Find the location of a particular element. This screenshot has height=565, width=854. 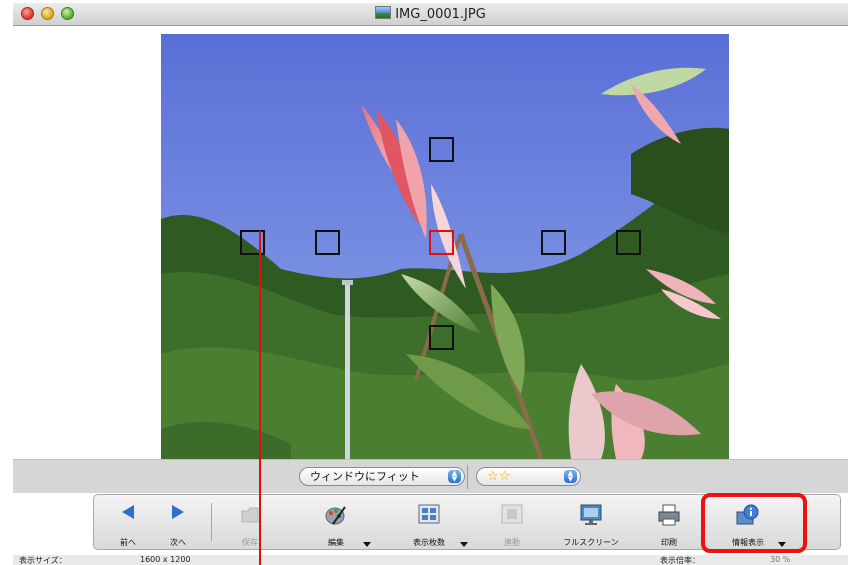

fit-to-window-select: ウィンドウにフィット ▲ ▼ is located at coordinates (382, 476).